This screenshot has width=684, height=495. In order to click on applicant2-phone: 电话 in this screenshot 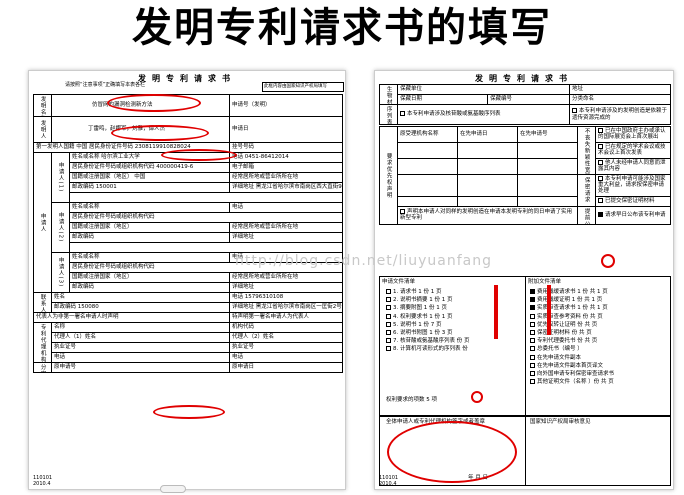, I will do `click(286, 207)`.